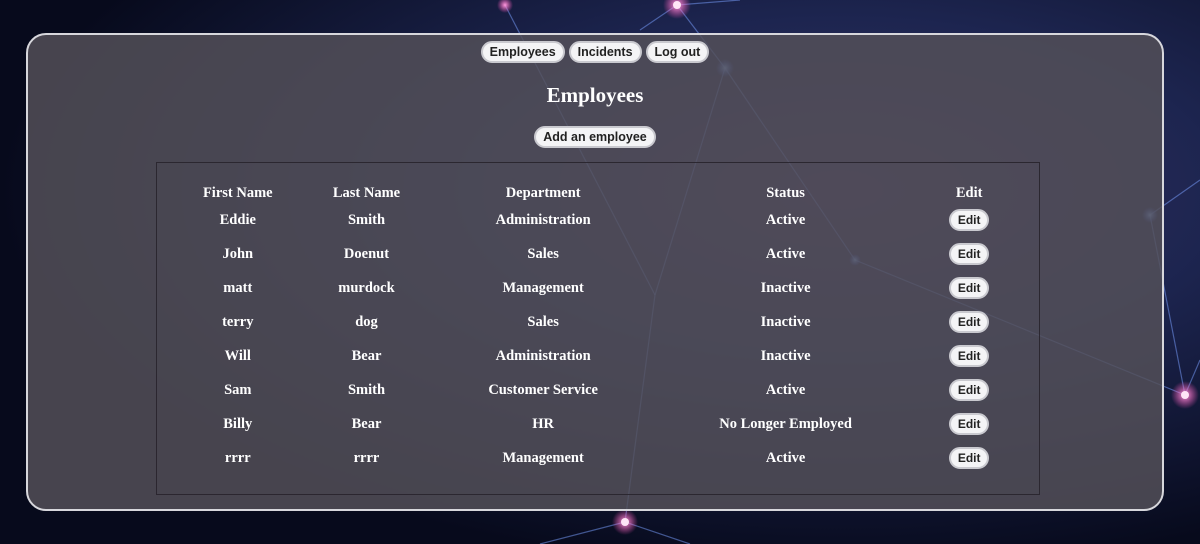 This screenshot has width=1200, height=544. What do you see at coordinates (598, 424) in the screenshot?
I see `table-row: Billy Bear HR No Longer Employed Edit` at bounding box center [598, 424].